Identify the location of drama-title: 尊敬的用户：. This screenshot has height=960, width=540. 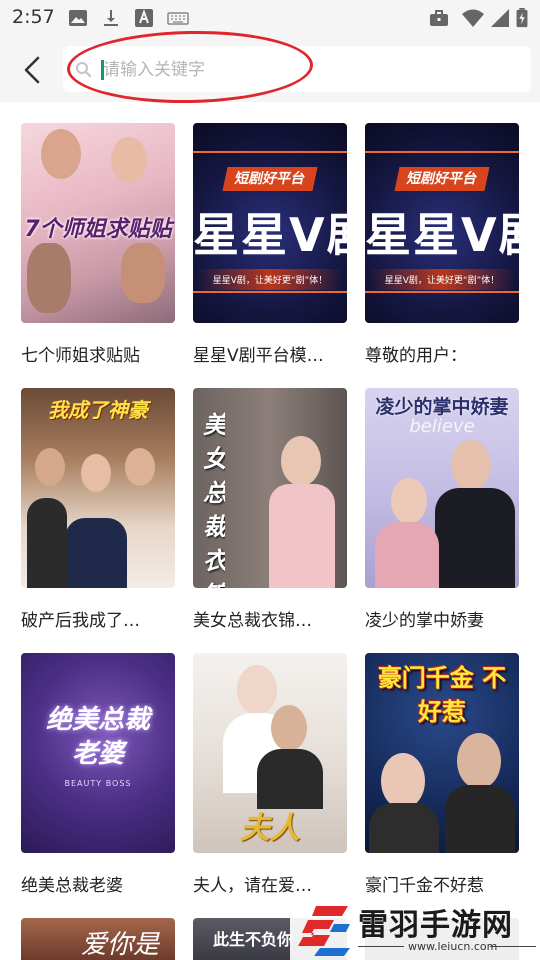
(416, 356).